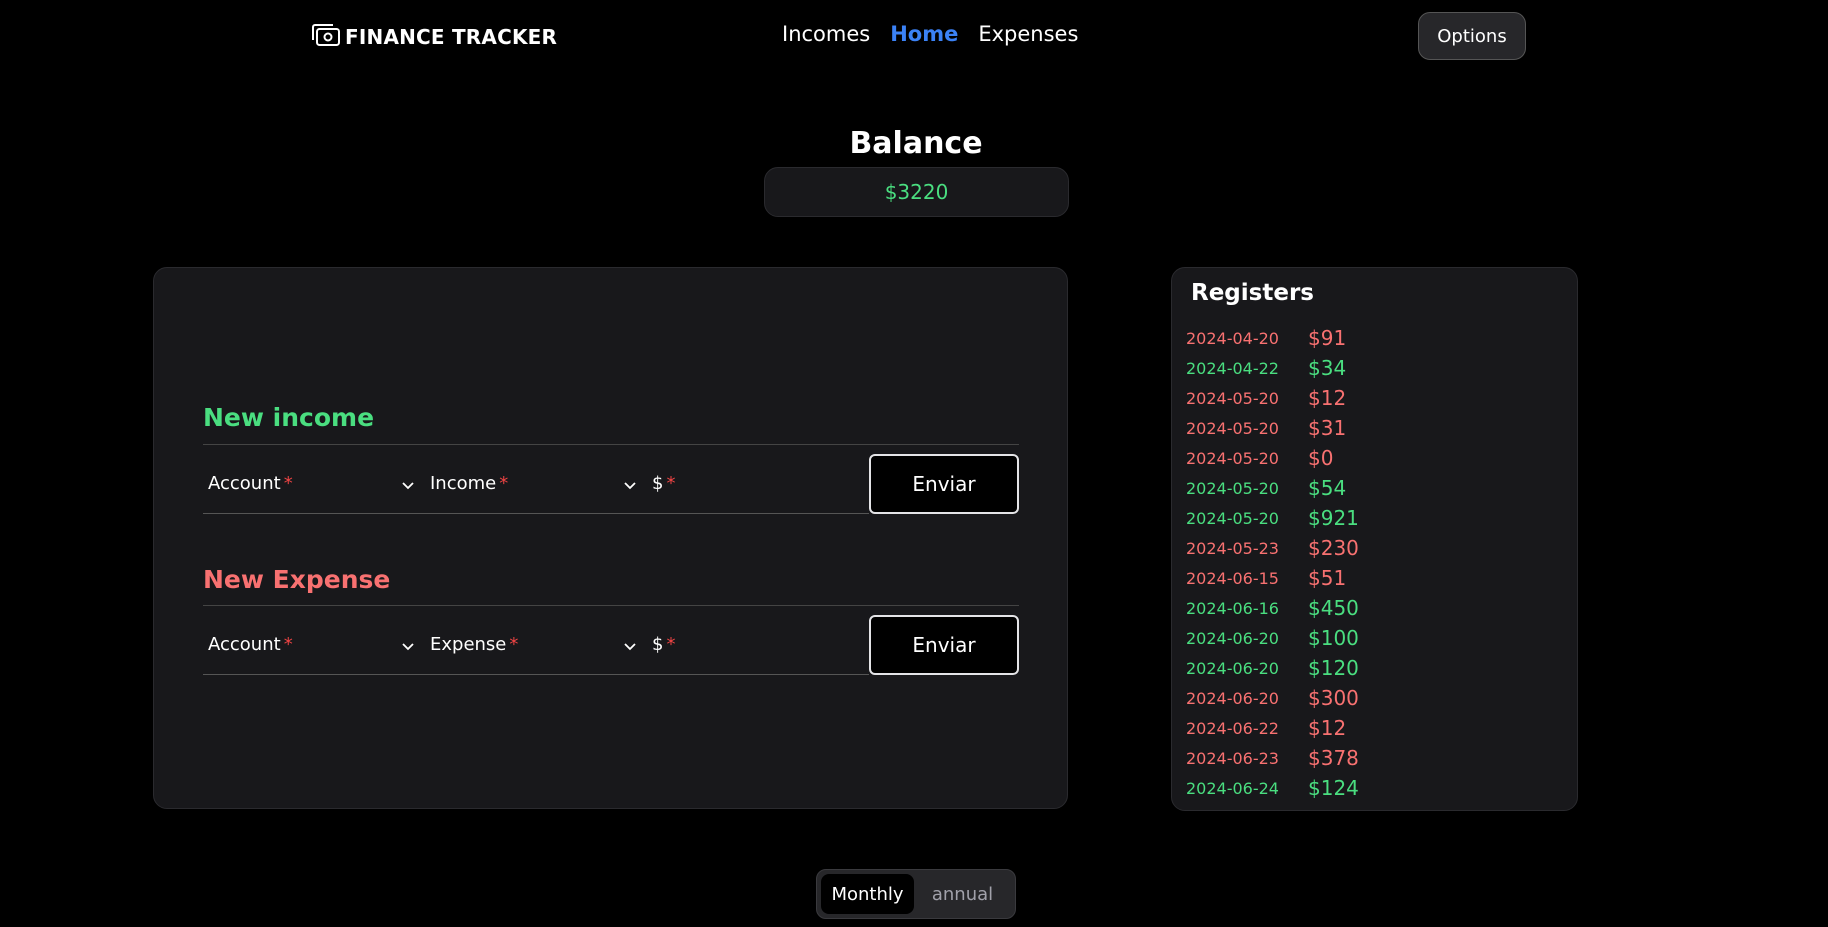 This screenshot has height=927, width=1828. I want to click on register-row: 2024-05-20 $921, so click(1272, 518).